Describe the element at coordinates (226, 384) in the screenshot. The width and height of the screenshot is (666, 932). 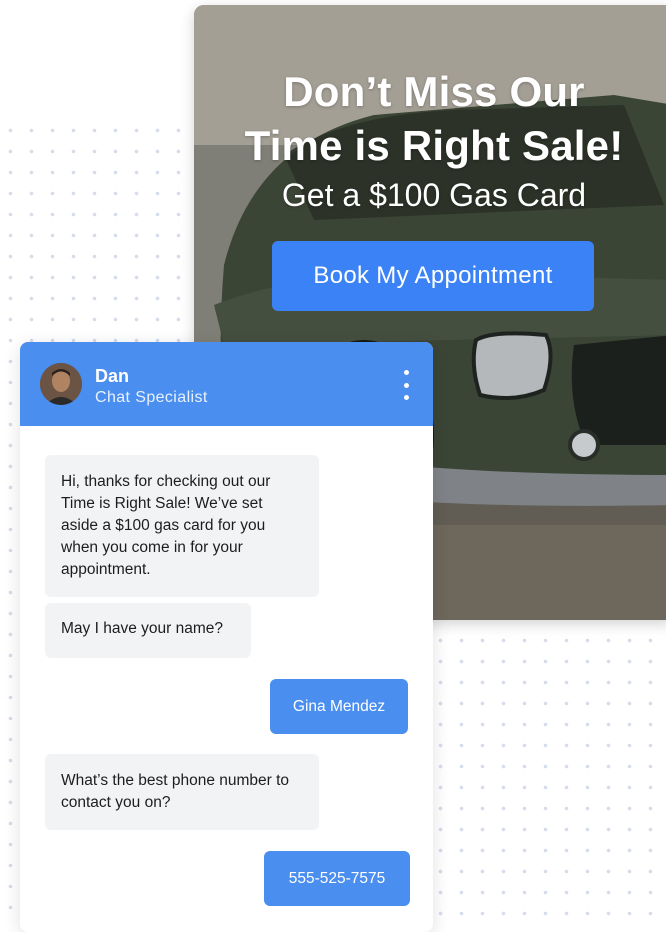
I see `chat-header: Dan Chat Specialist` at that location.